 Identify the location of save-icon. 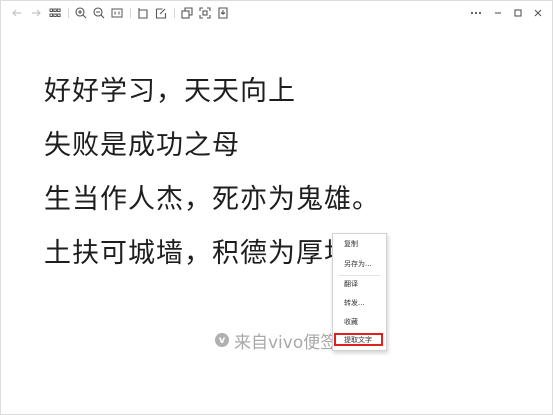
(223, 13).